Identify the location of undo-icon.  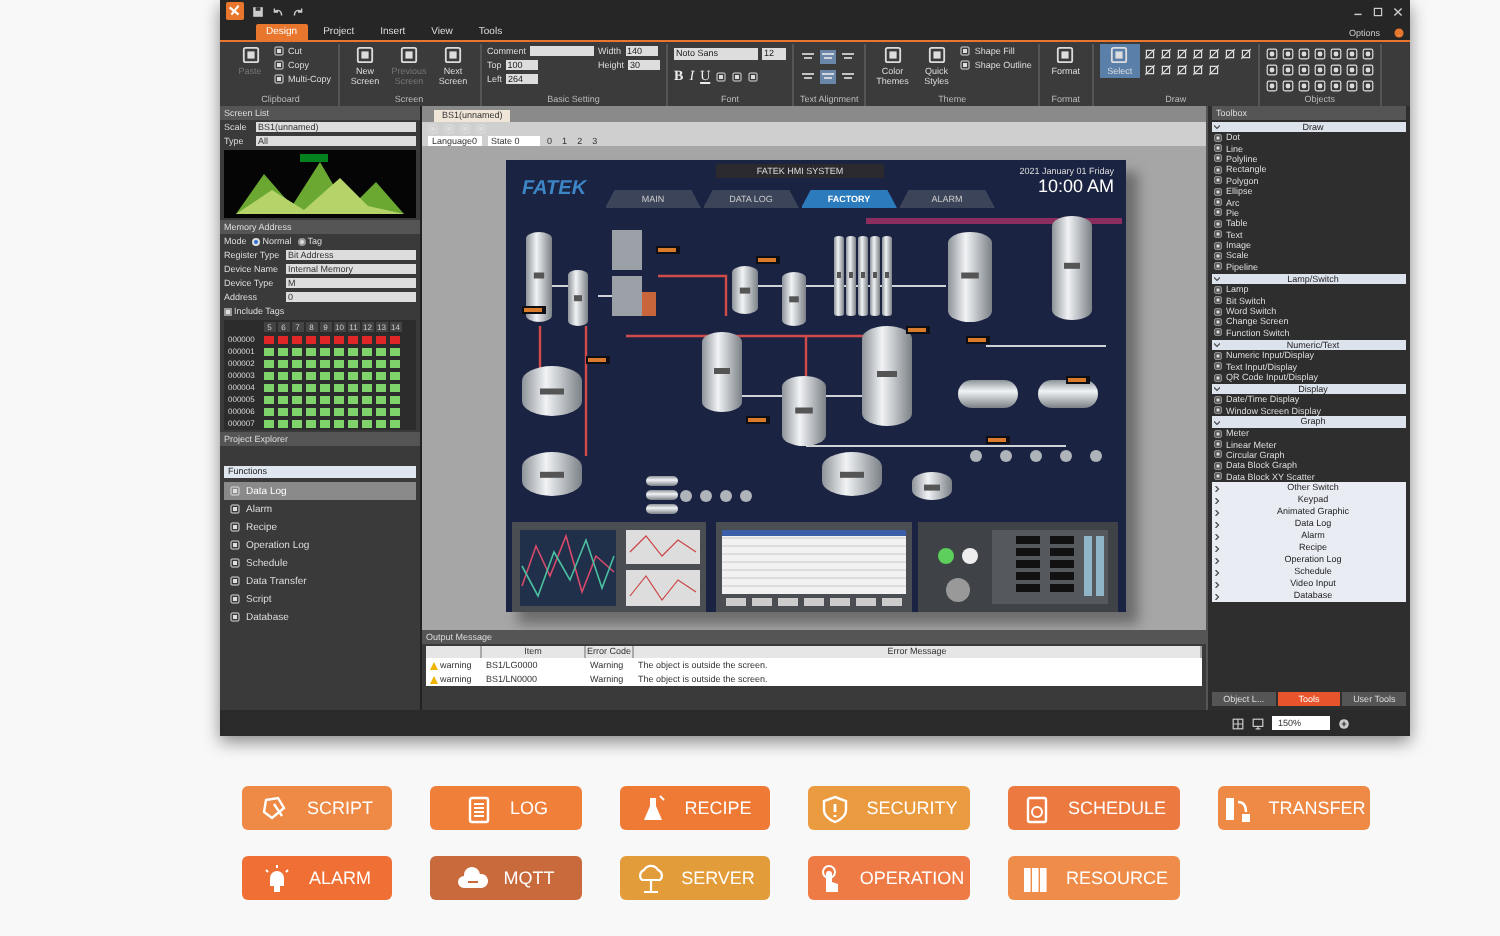
(278, 11).